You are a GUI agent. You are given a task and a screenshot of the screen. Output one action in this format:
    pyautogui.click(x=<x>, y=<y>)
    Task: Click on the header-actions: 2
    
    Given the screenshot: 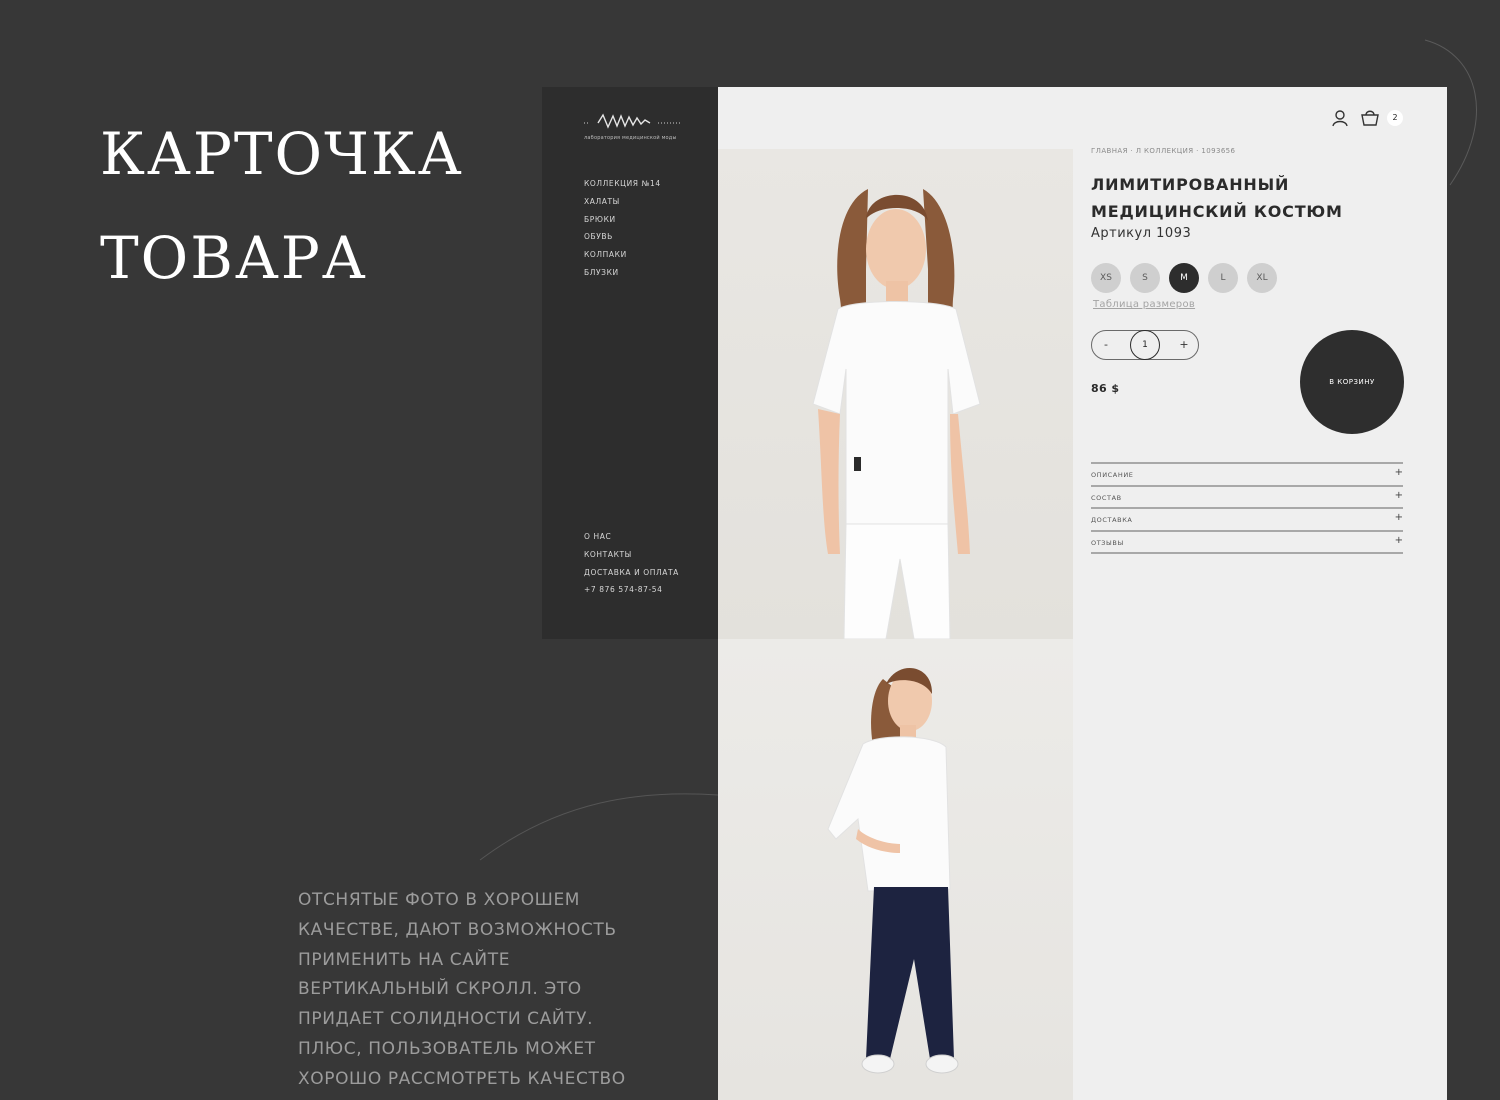 What is the action you would take?
    pyautogui.click(x=1369, y=118)
    